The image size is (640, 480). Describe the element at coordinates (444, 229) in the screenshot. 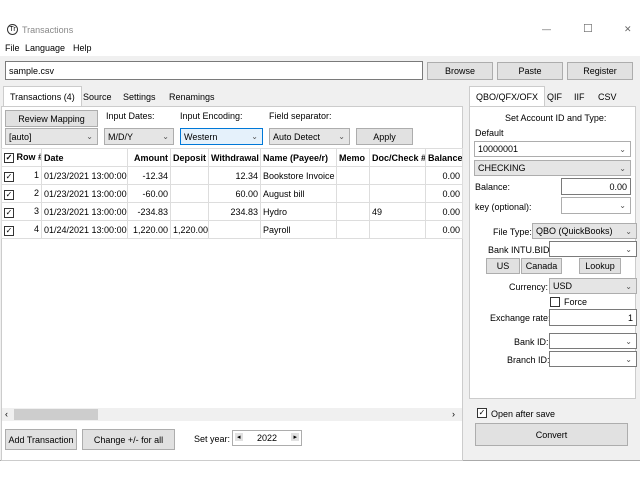

I see `cell: 0.00` at that location.